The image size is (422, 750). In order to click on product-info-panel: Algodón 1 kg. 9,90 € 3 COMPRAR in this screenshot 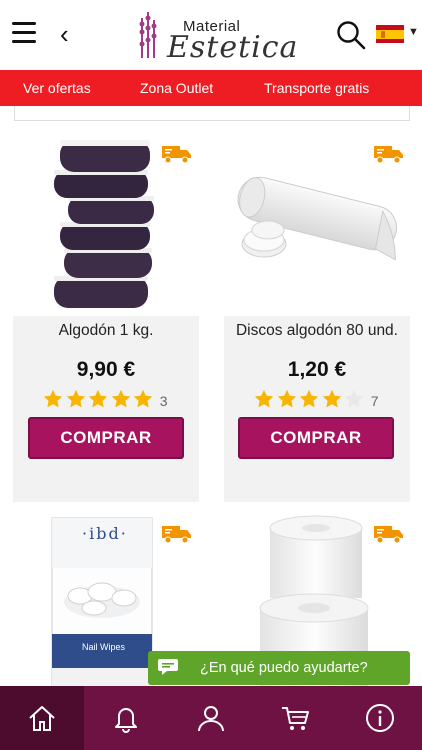, I will do `click(106, 409)`.